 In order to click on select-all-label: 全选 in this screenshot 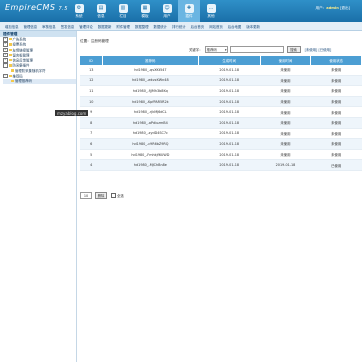, I will do `click(120, 196)`.